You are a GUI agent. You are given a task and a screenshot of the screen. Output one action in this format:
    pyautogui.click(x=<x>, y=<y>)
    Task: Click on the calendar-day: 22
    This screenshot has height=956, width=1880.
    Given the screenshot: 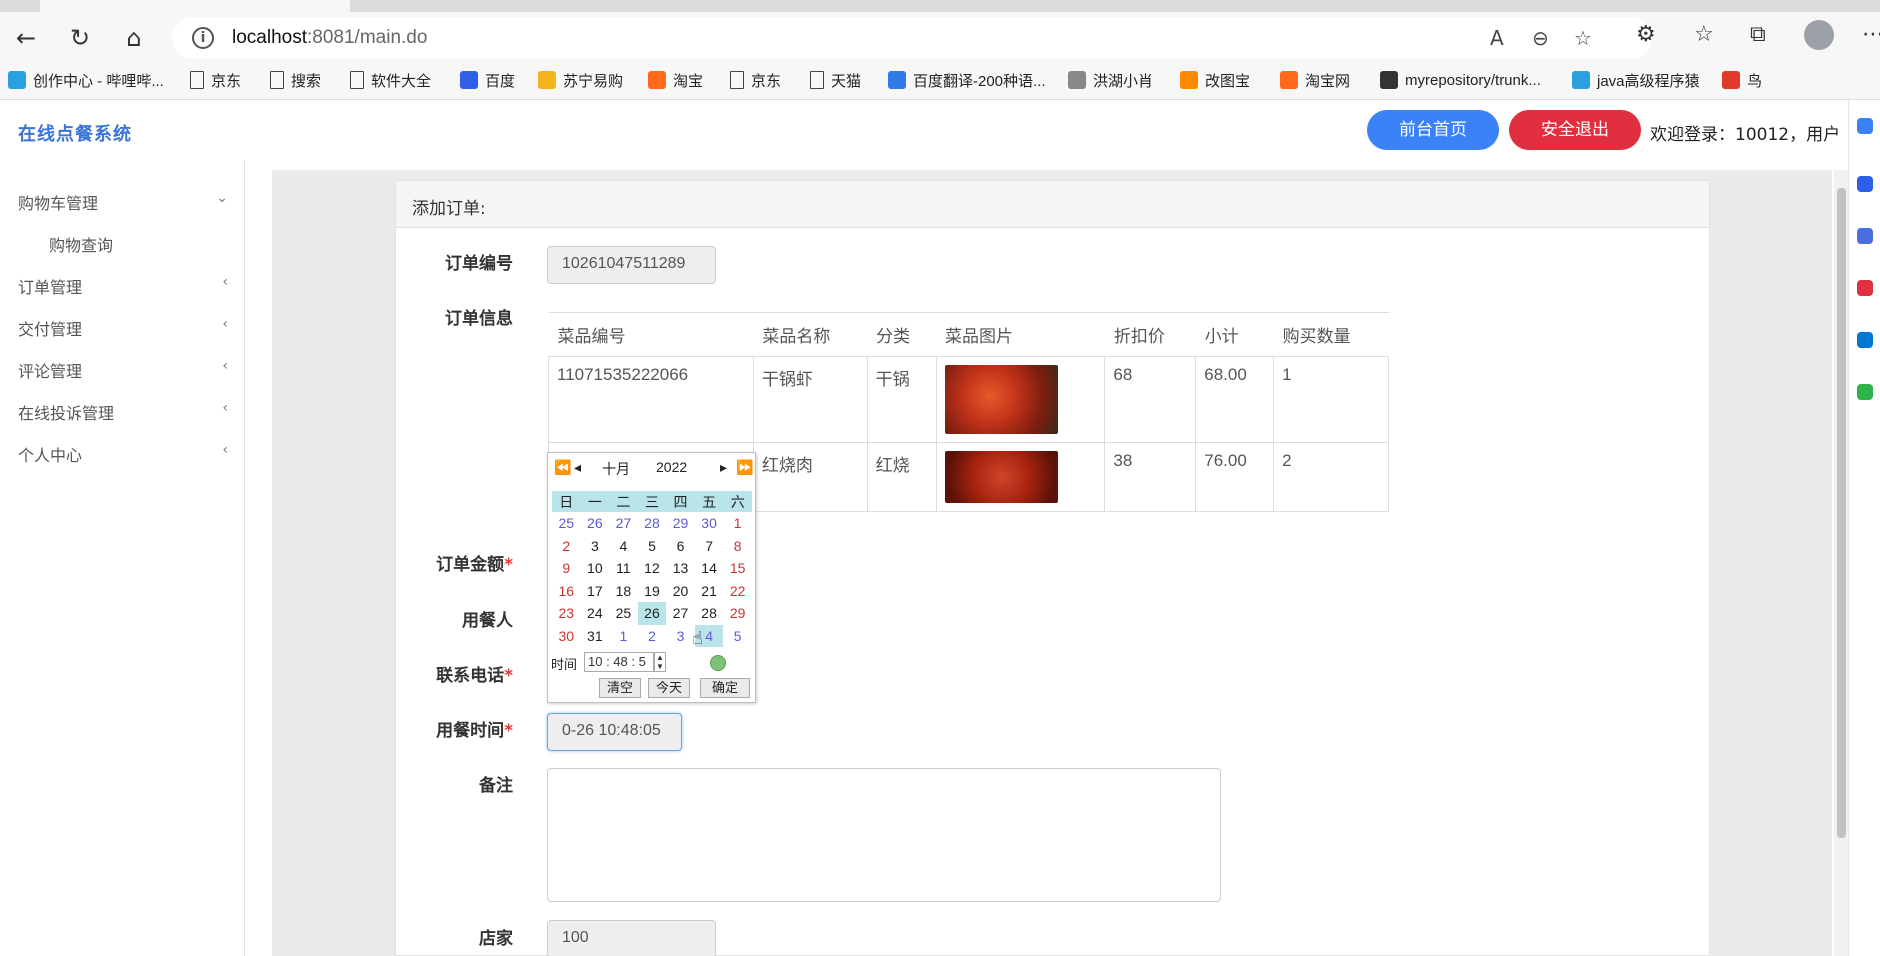 What is the action you would take?
    pyautogui.click(x=737, y=591)
    